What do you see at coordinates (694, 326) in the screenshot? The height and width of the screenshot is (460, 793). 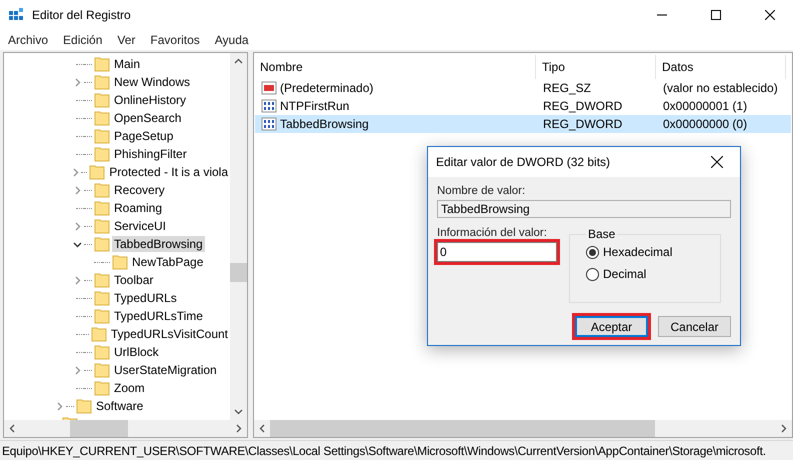 I see `dialog-button: Cancelar` at bounding box center [694, 326].